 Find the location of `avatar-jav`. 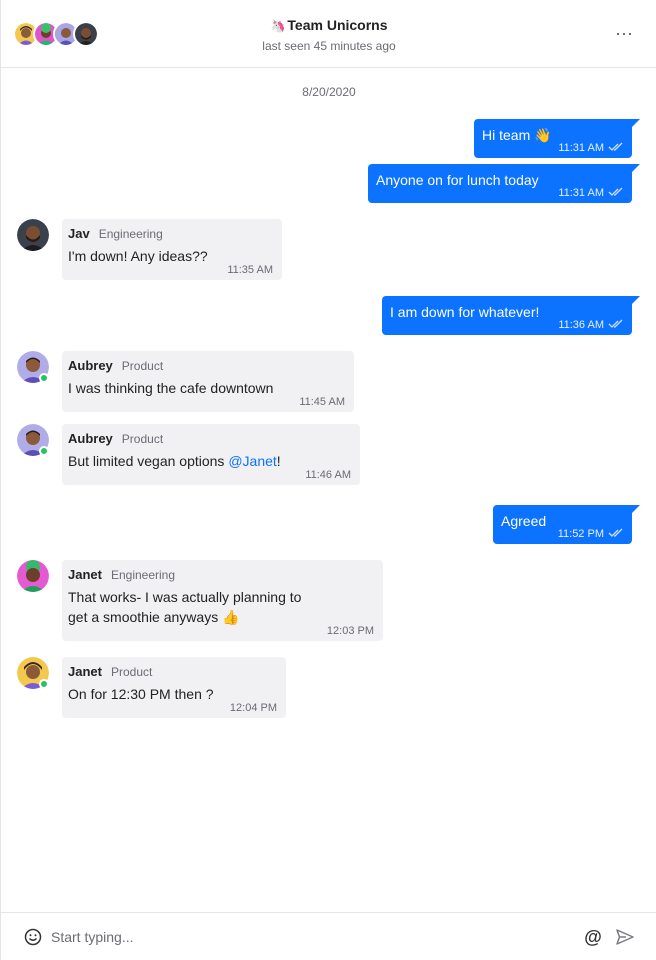

avatar-jav is located at coordinates (33, 235).